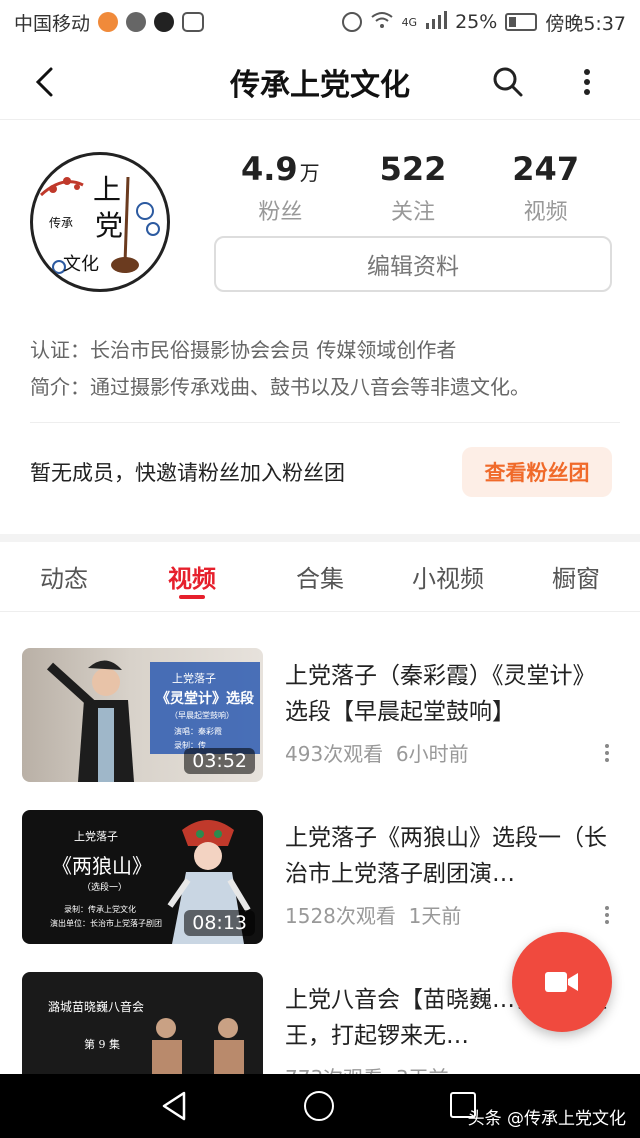 The height and width of the screenshot is (1138, 640). What do you see at coordinates (413, 212) in the screenshot?
I see `following-label: 关注` at bounding box center [413, 212].